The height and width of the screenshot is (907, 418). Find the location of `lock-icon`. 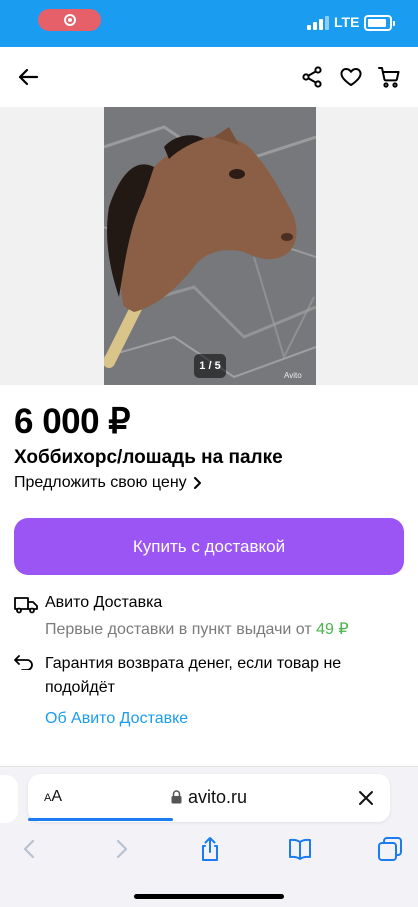

lock-icon is located at coordinates (176, 797).